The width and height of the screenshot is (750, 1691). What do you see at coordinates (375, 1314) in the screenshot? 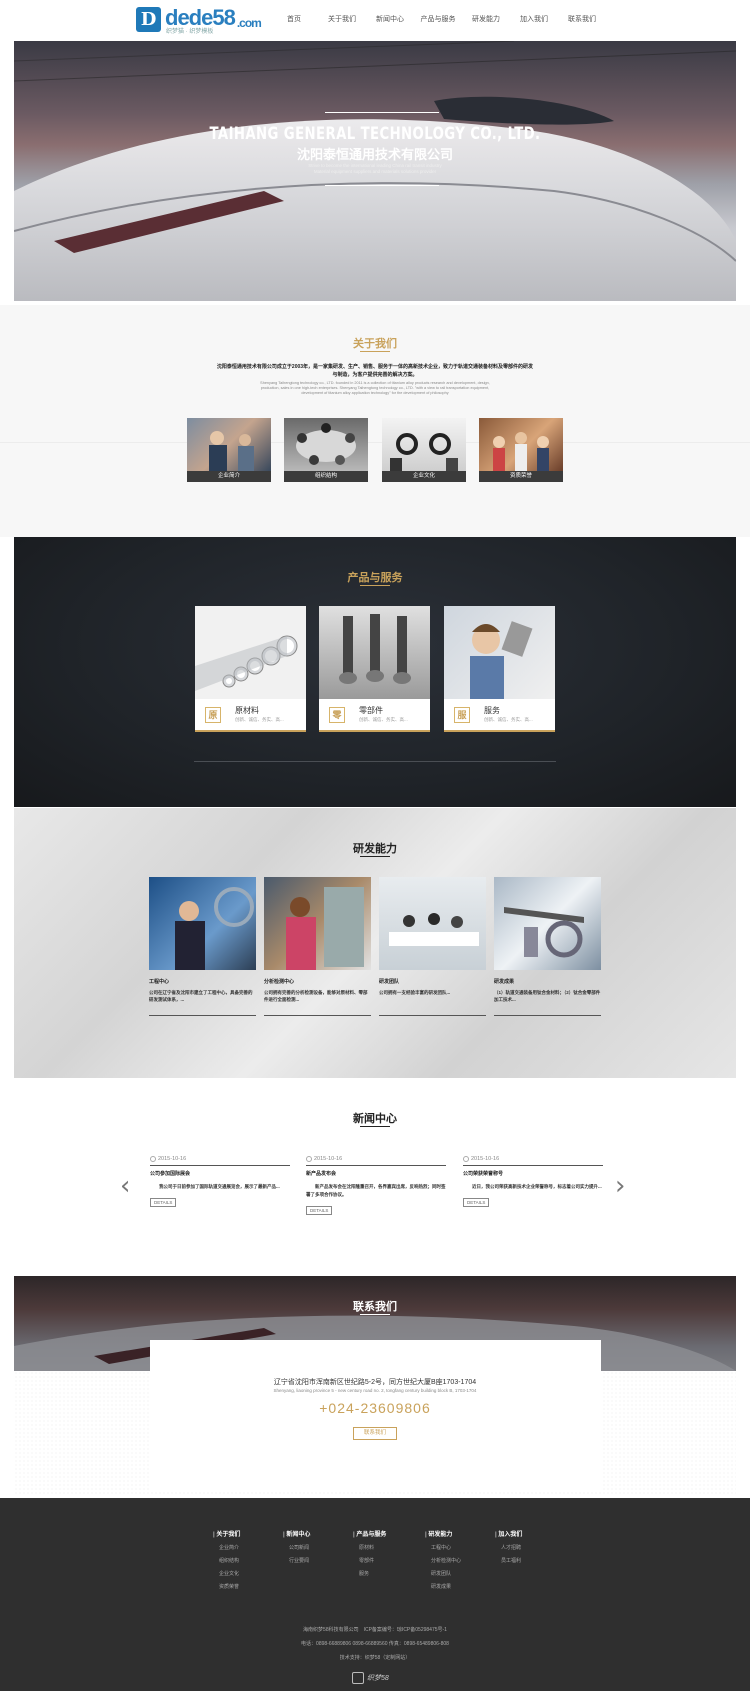
I see `contact-title-underline` at bounding box center [375, 1314].